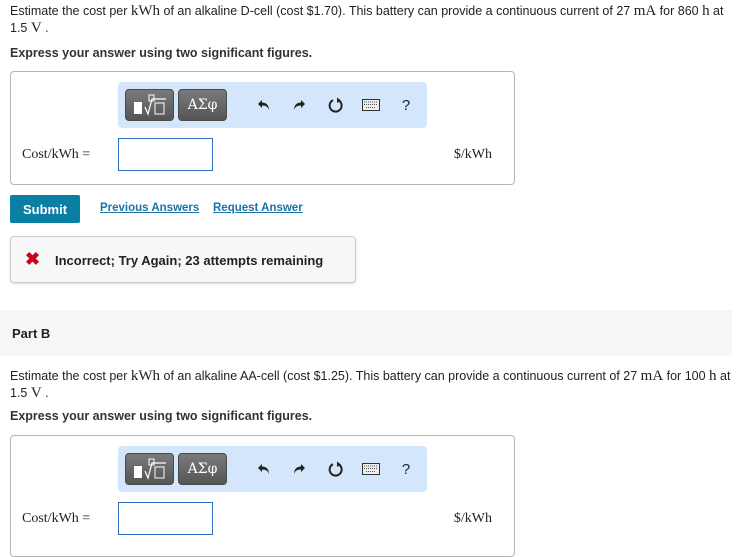  Describe the element at coordinates (31, 333) in the screenshot. I see `part-b-title: Part B` at that location.